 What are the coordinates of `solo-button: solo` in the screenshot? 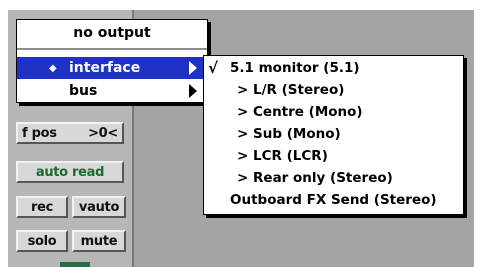 It's located at (42, 241).